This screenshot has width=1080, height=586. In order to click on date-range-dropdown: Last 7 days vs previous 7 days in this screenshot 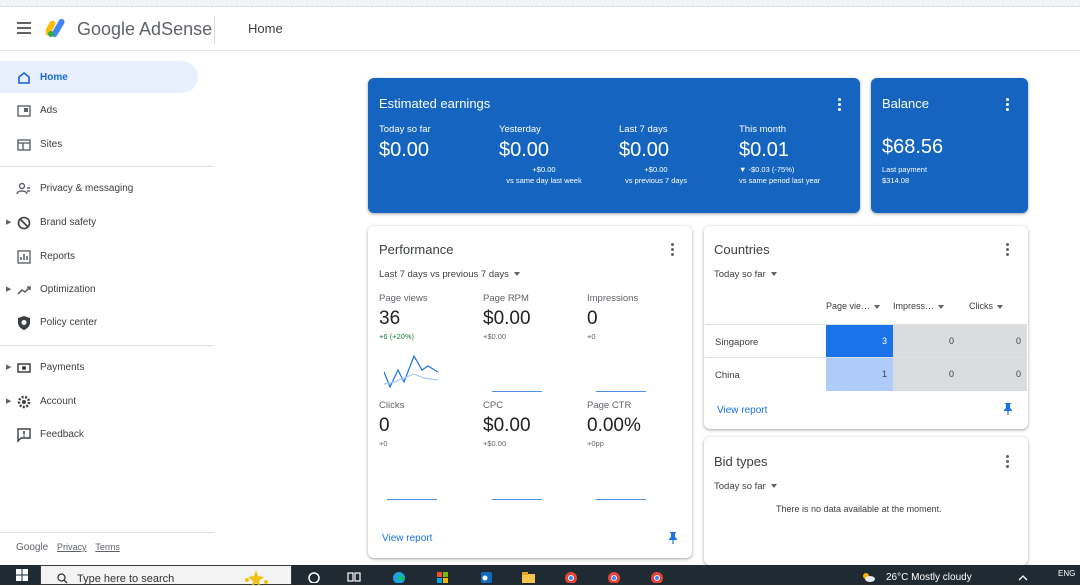, I will do `click(449, 274)`.